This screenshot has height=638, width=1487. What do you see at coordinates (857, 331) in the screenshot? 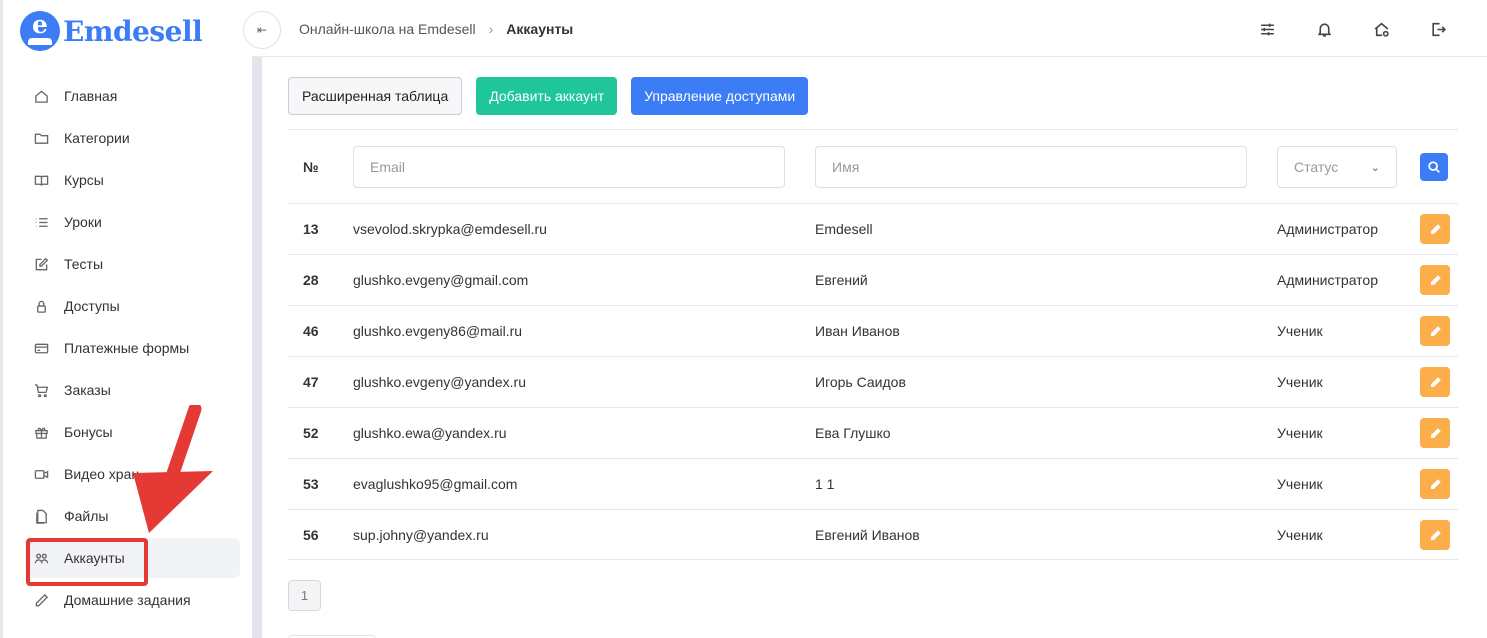
I see `account-name: Иван Иванов` at bounding box center [857, 331].